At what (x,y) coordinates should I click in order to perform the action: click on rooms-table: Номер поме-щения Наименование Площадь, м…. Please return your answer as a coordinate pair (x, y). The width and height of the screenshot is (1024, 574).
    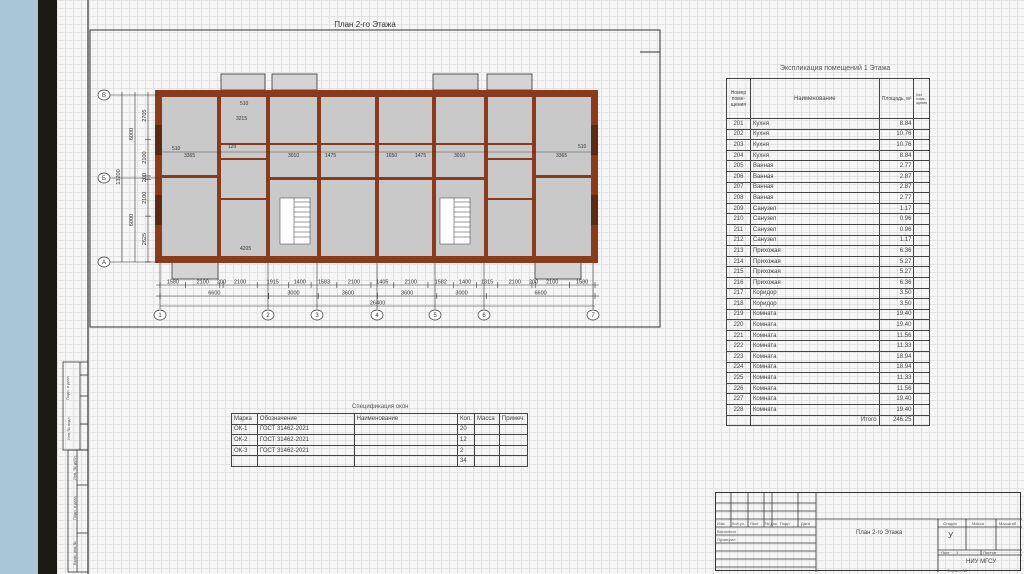
    Looking at the image, I should click on (828, 252).